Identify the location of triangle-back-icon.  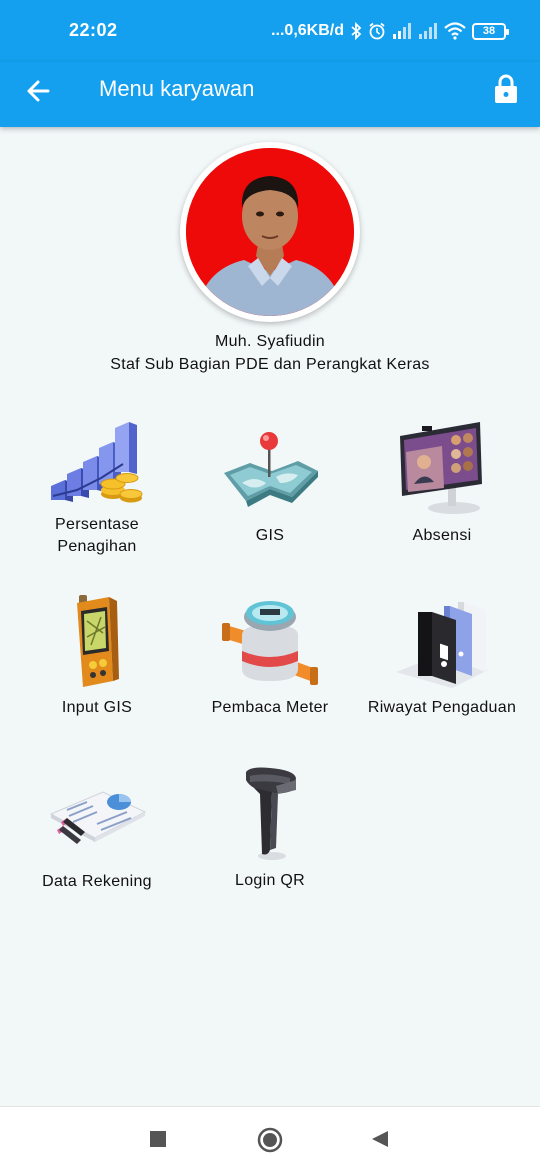
(380, 1139).